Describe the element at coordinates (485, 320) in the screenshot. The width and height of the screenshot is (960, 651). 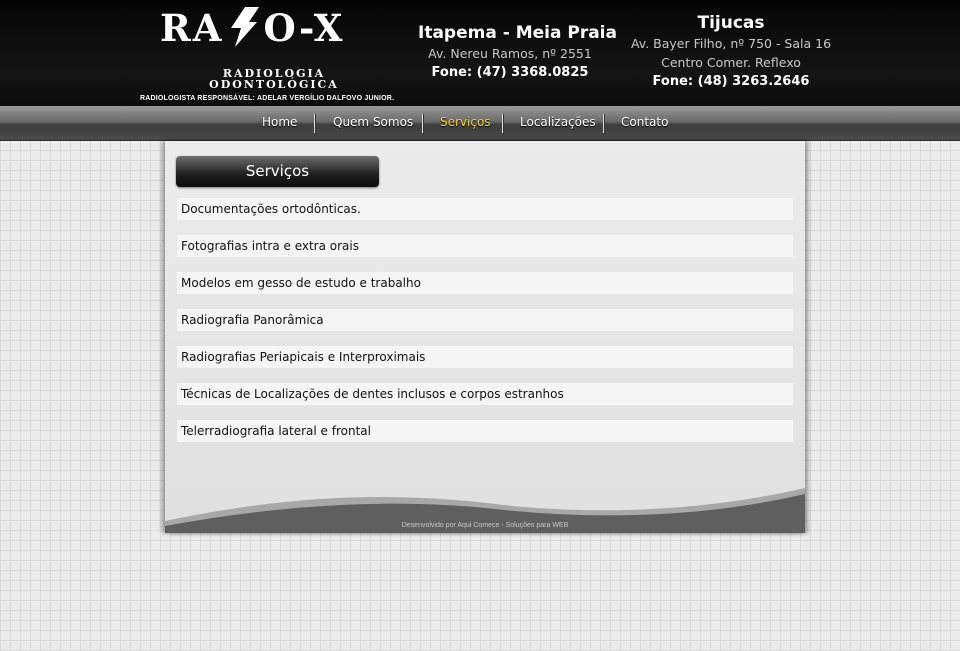
I see `service-item: Radiografia Panorâmica` at that location.